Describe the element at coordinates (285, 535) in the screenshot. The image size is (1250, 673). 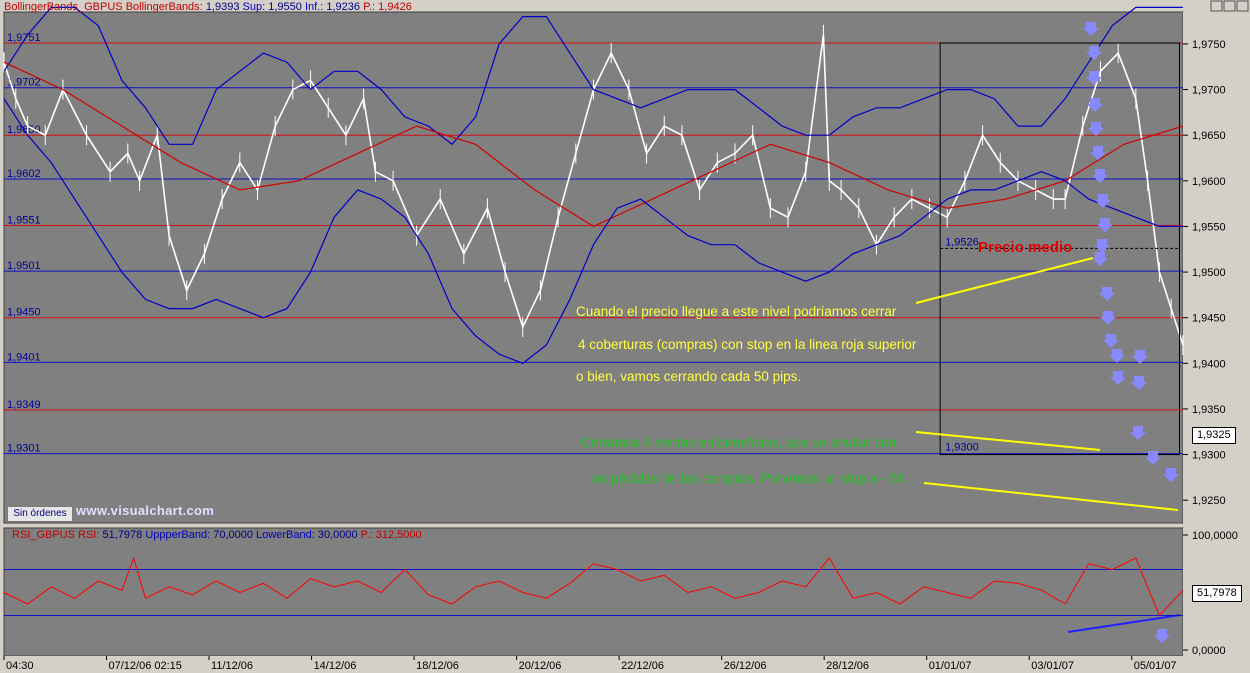
I see `lower-label: LowerBand:` at that location.